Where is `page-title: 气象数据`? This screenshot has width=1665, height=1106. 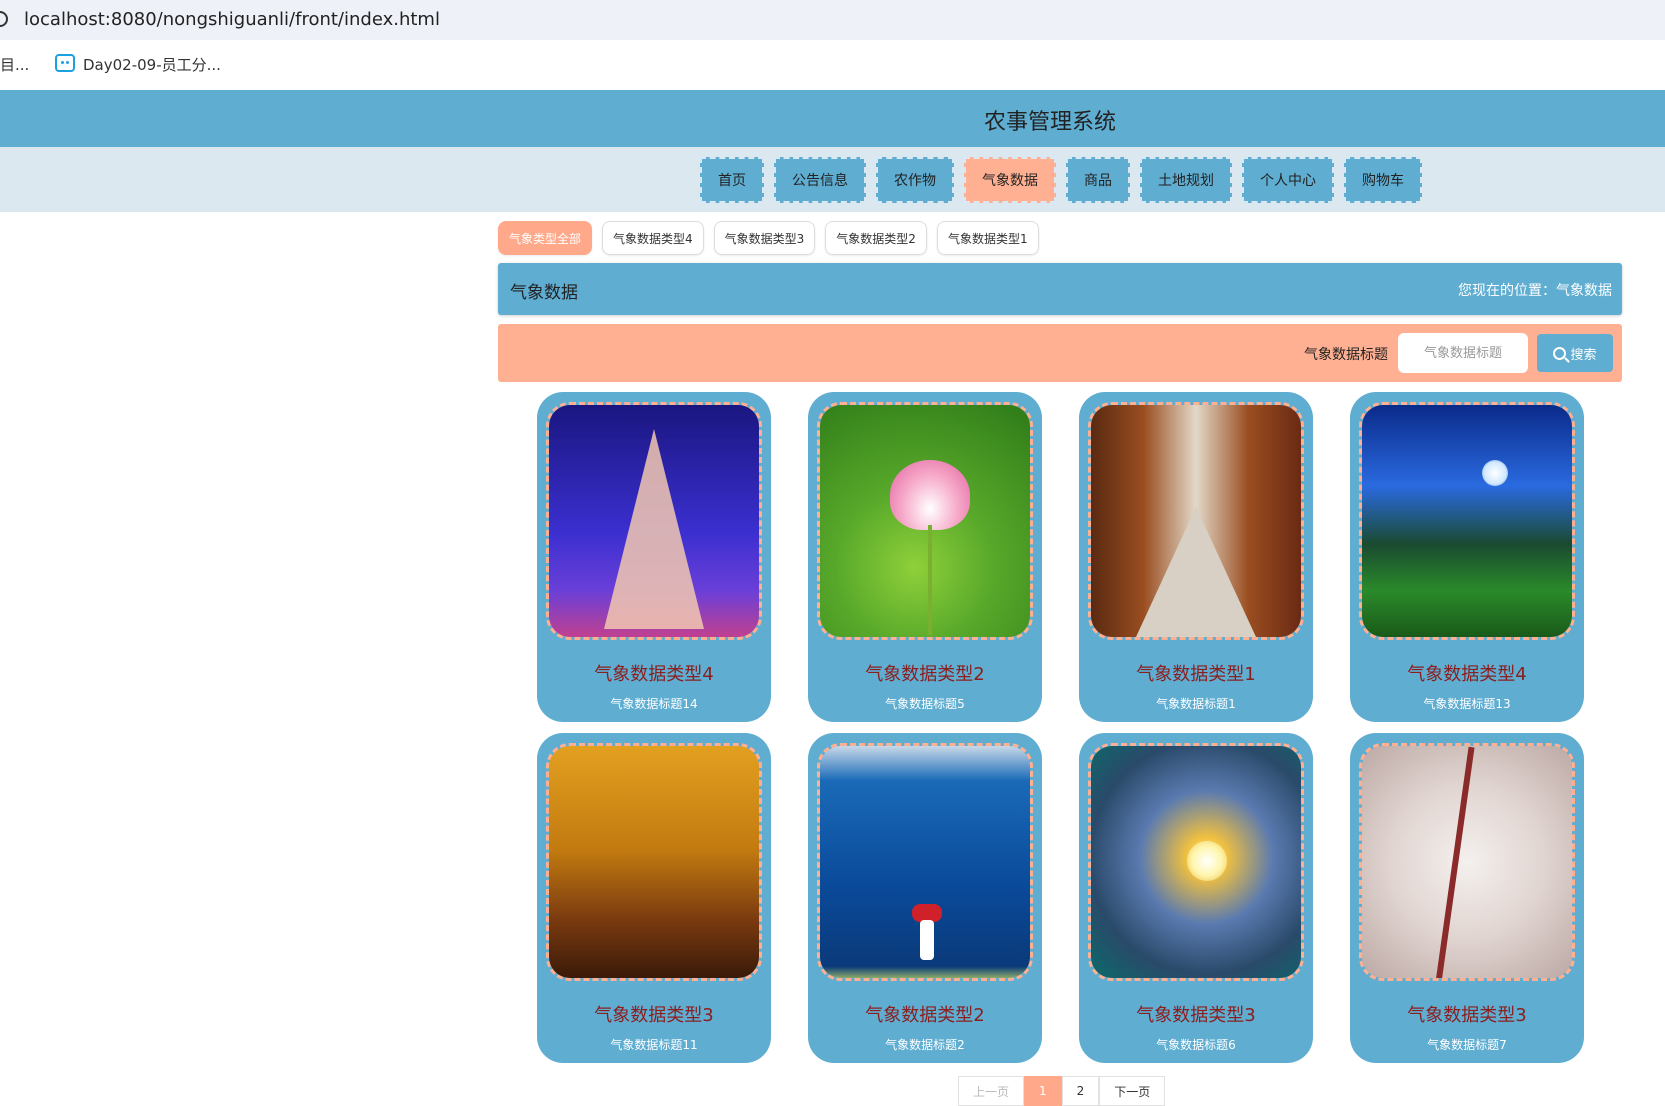
page-title: 气象数据 is located at coordinates (544, 293).